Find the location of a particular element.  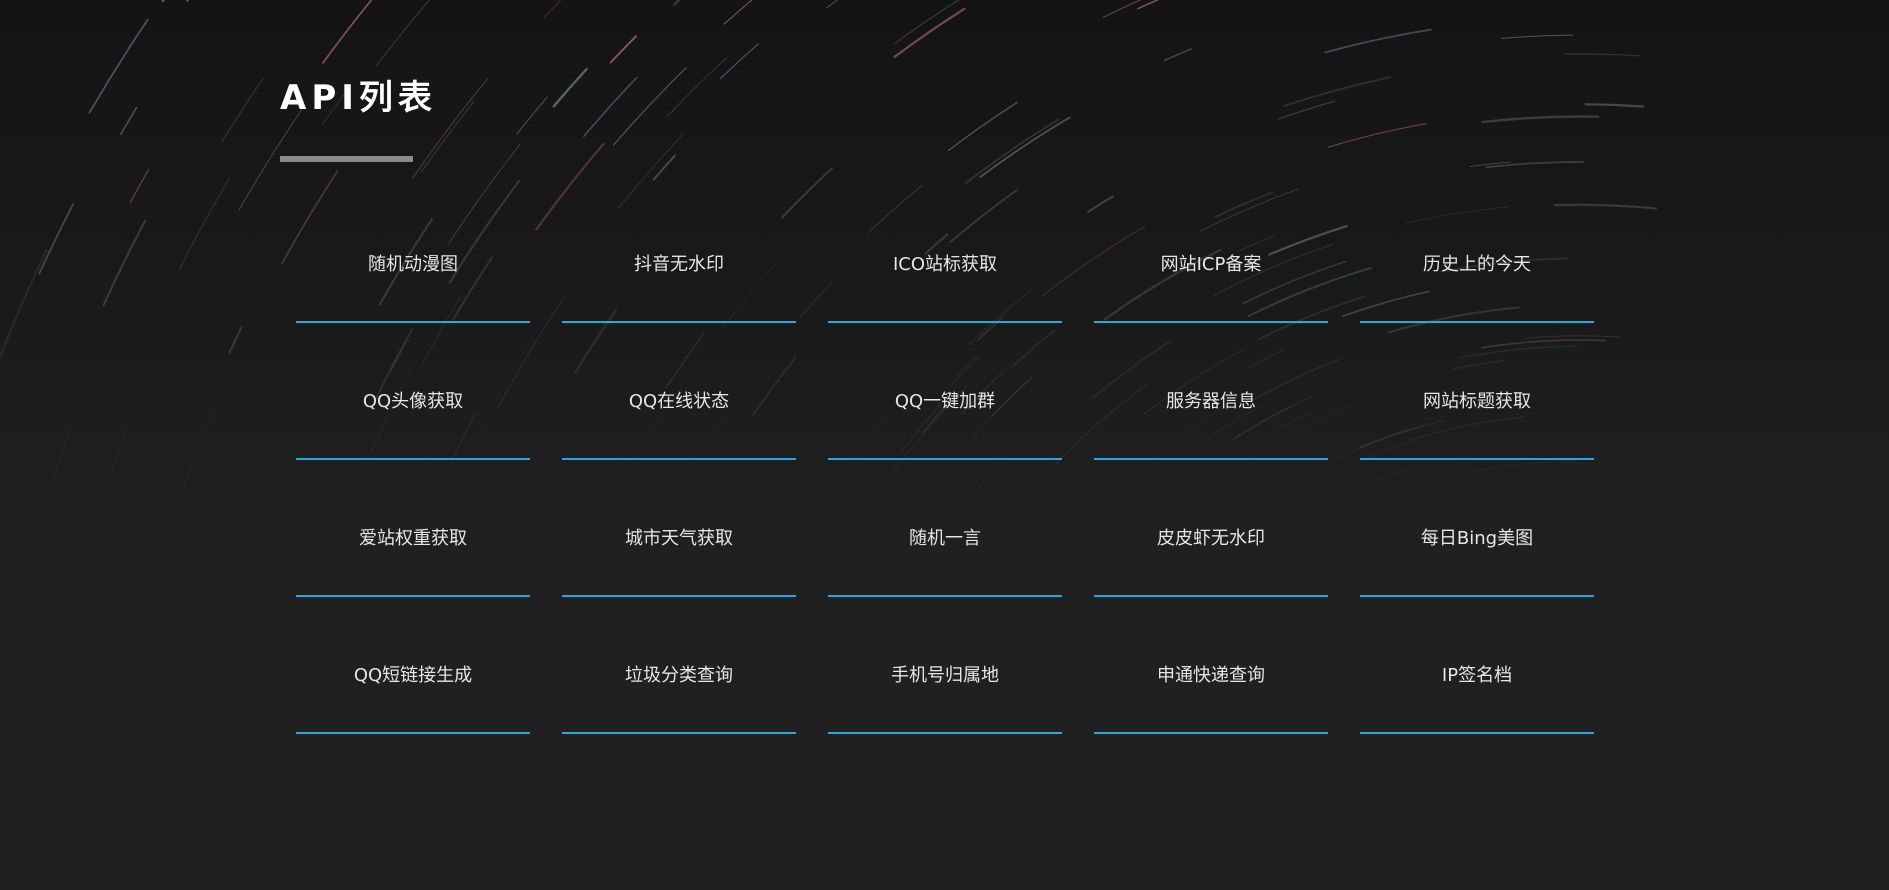

api-item-favicon-fetch: ICO站标获取 is located at coordinates (945, 272).